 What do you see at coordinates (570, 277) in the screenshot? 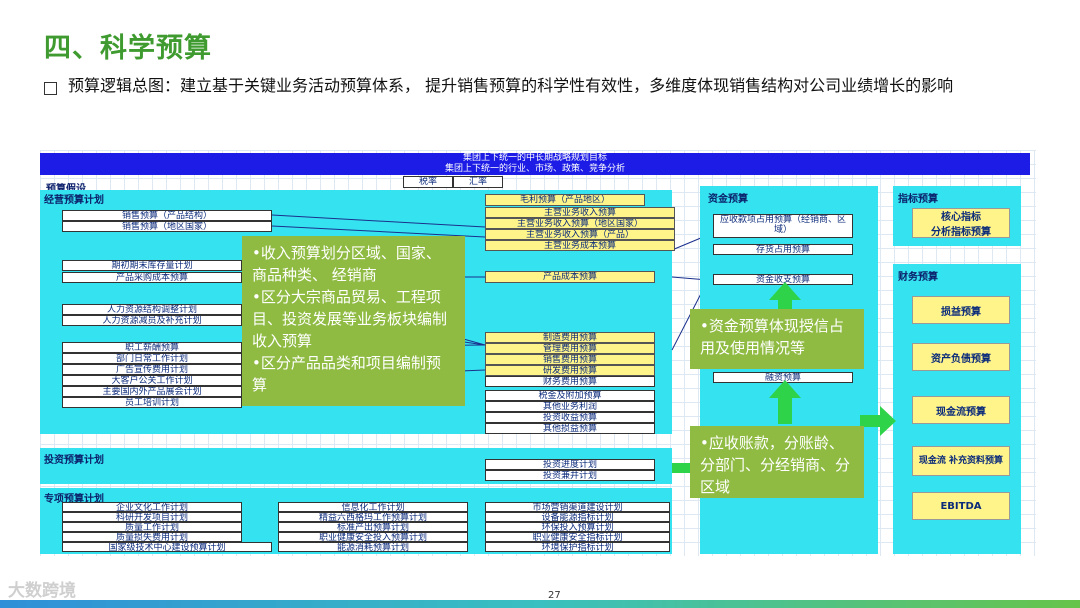
I see `product-cost-box: 产品成本预算` at bounding box center [570, 277].